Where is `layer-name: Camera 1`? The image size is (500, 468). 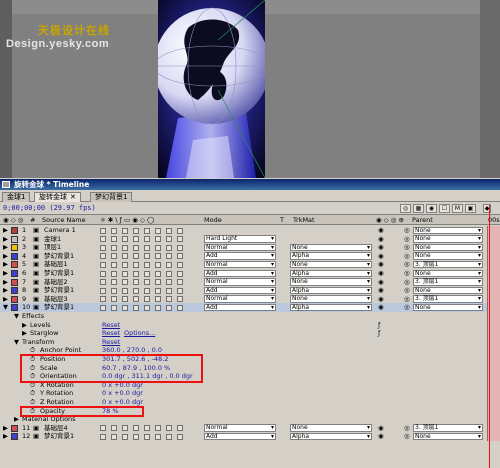
layer-name: Camera 1 is located at coordinates (60, 230).